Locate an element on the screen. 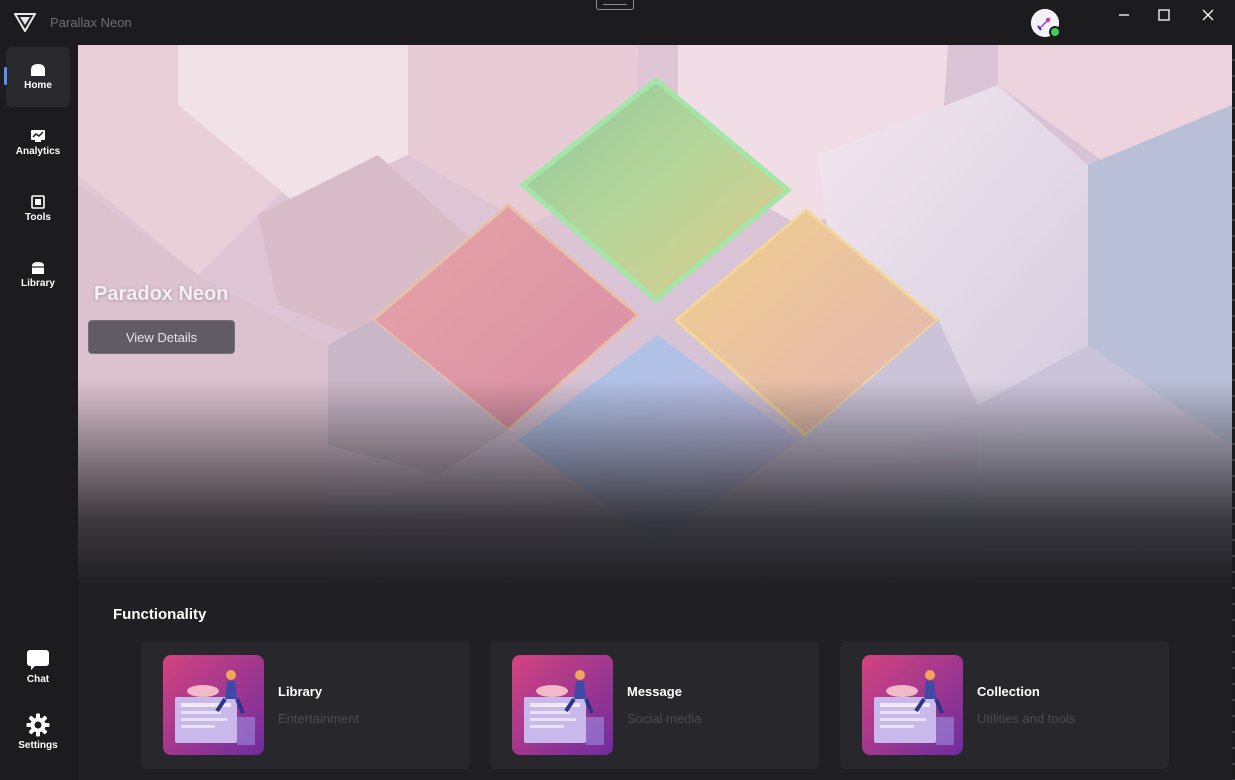 This screenshot has height=780, width=1235. section-title: Functionality is located at coordinates (160, 614).